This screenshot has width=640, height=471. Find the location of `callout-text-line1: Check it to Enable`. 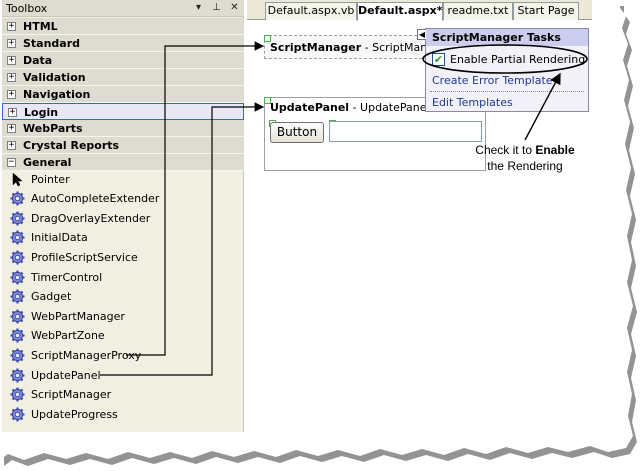

callout-text-line1: Check it to Enable is located at coordinates (525, 150).